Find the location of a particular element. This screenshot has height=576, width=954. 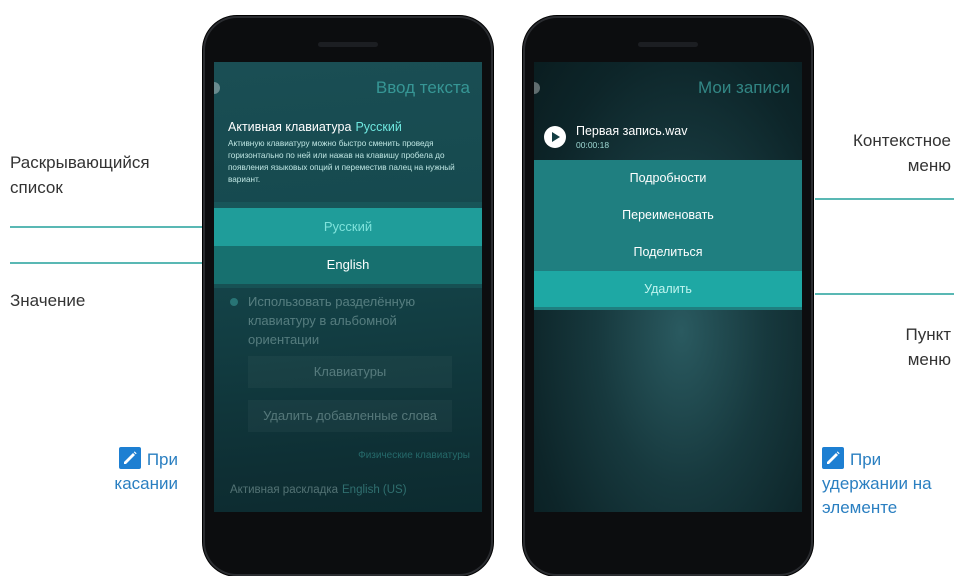

delete-words-button: Удалить добавленные слова is located at coordinates (350, 416).